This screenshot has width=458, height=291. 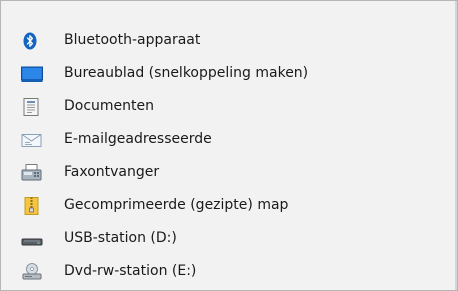 What do you see at coordinates (31, 140) in the screenshot?
I see `mail-recipient-icon` at bounding box center [31, 140].